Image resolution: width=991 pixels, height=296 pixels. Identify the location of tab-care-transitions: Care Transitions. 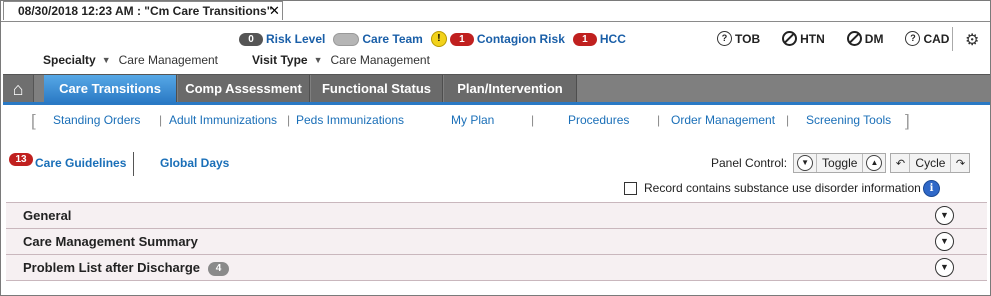
(110, 89).